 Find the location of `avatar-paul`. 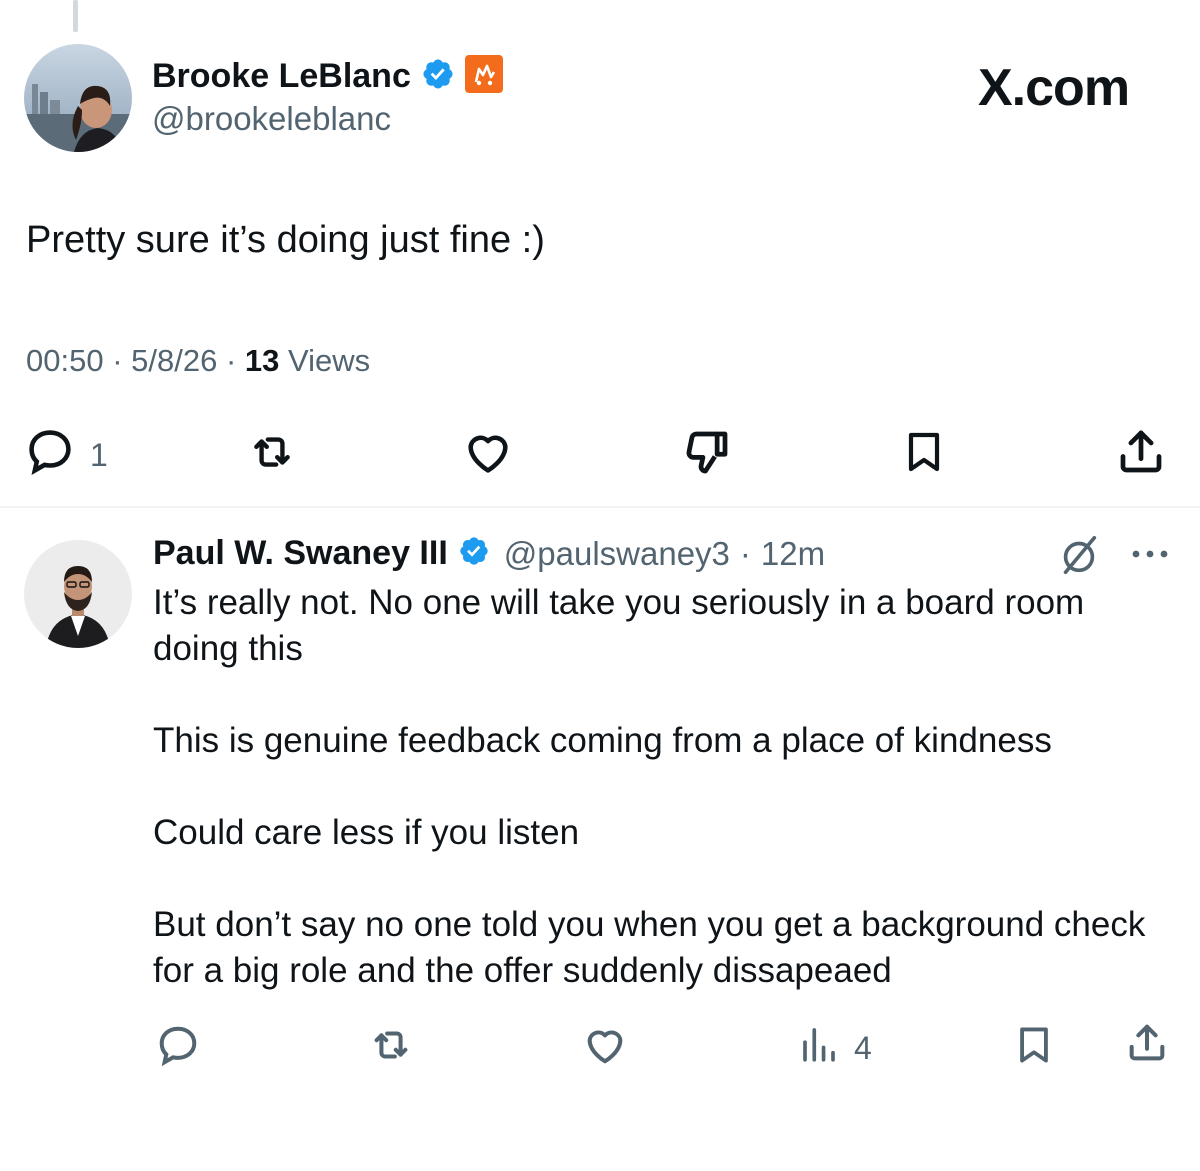

avatar-paul is located at coordinates (78, 594).